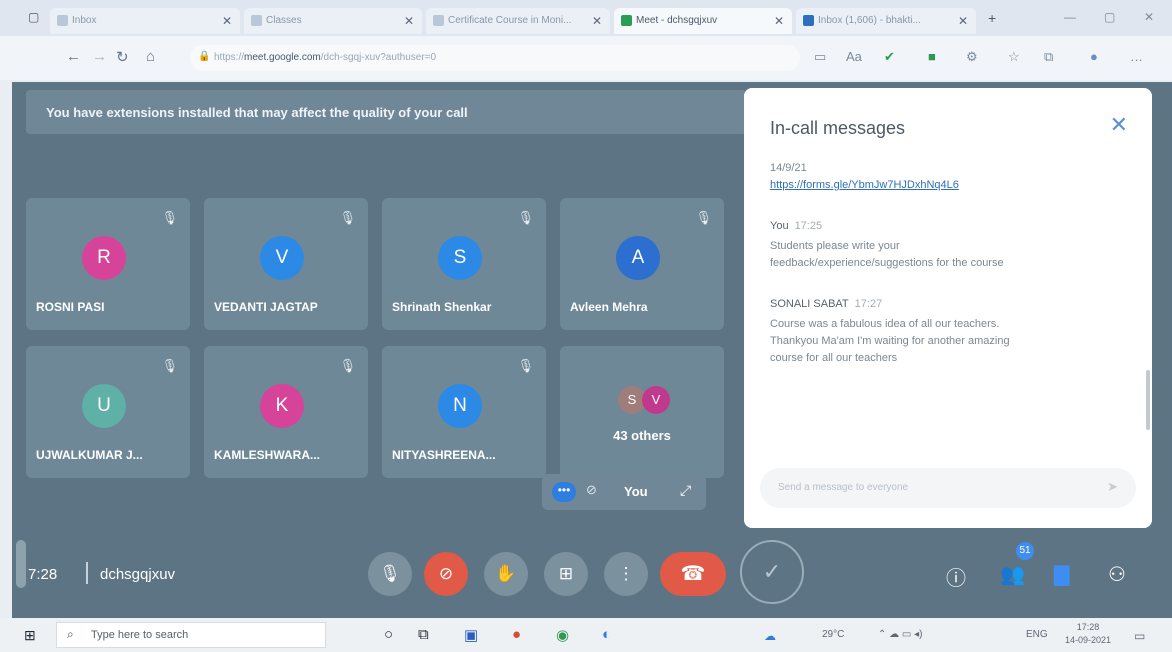  I want to click on participant-name: Shrinath Shenkar, so click(442, 307).